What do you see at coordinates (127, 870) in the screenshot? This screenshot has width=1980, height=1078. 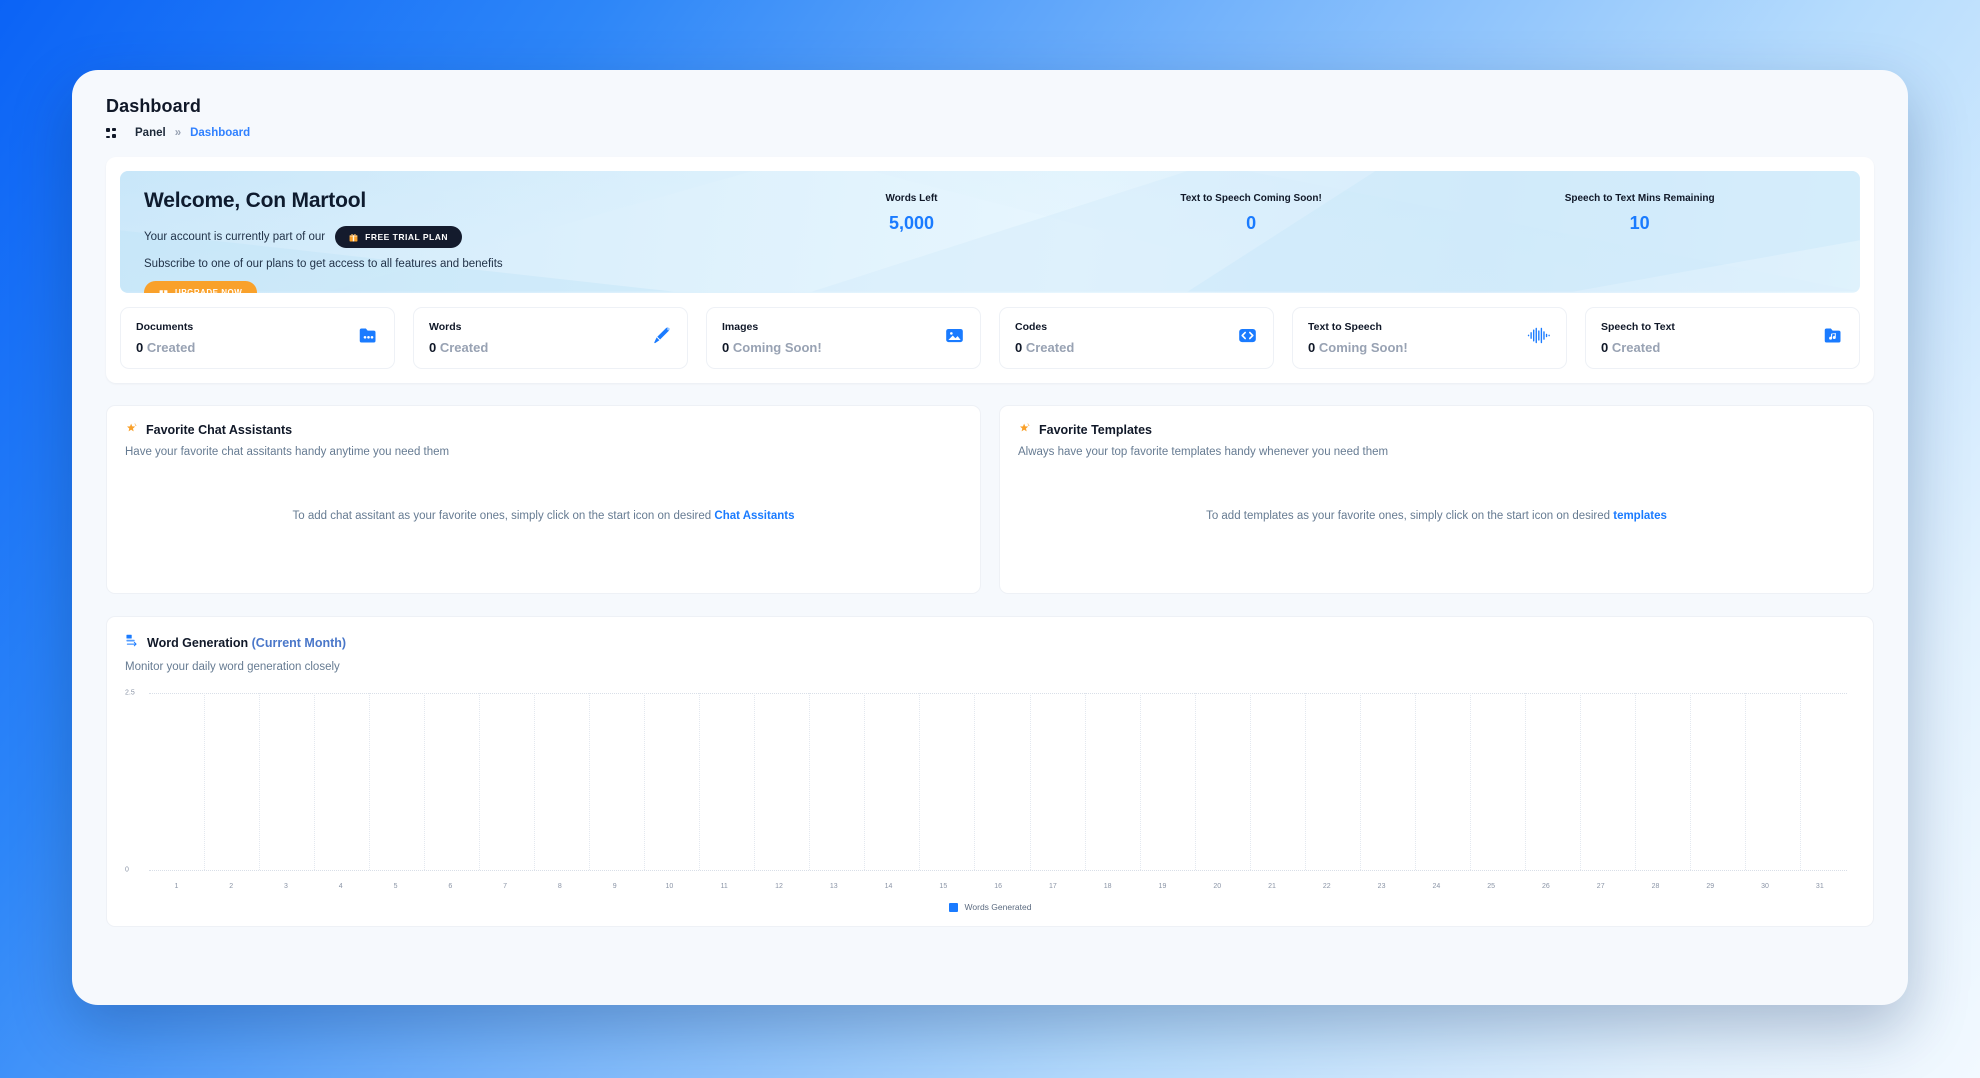 I see `y-axis-tick-min: 0` at bounding box center [127, 870].